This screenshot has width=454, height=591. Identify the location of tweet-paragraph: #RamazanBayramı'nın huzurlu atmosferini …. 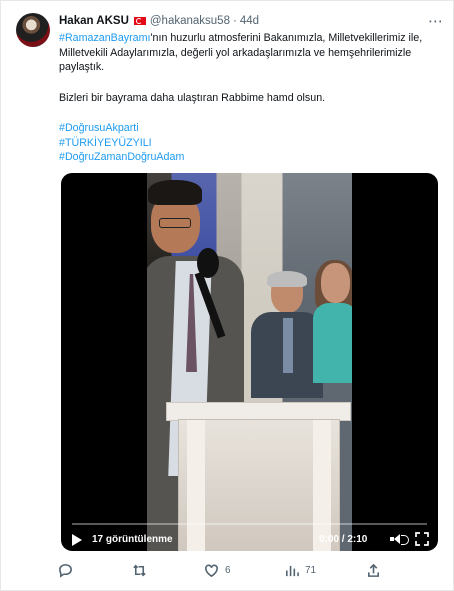
(249, 53).